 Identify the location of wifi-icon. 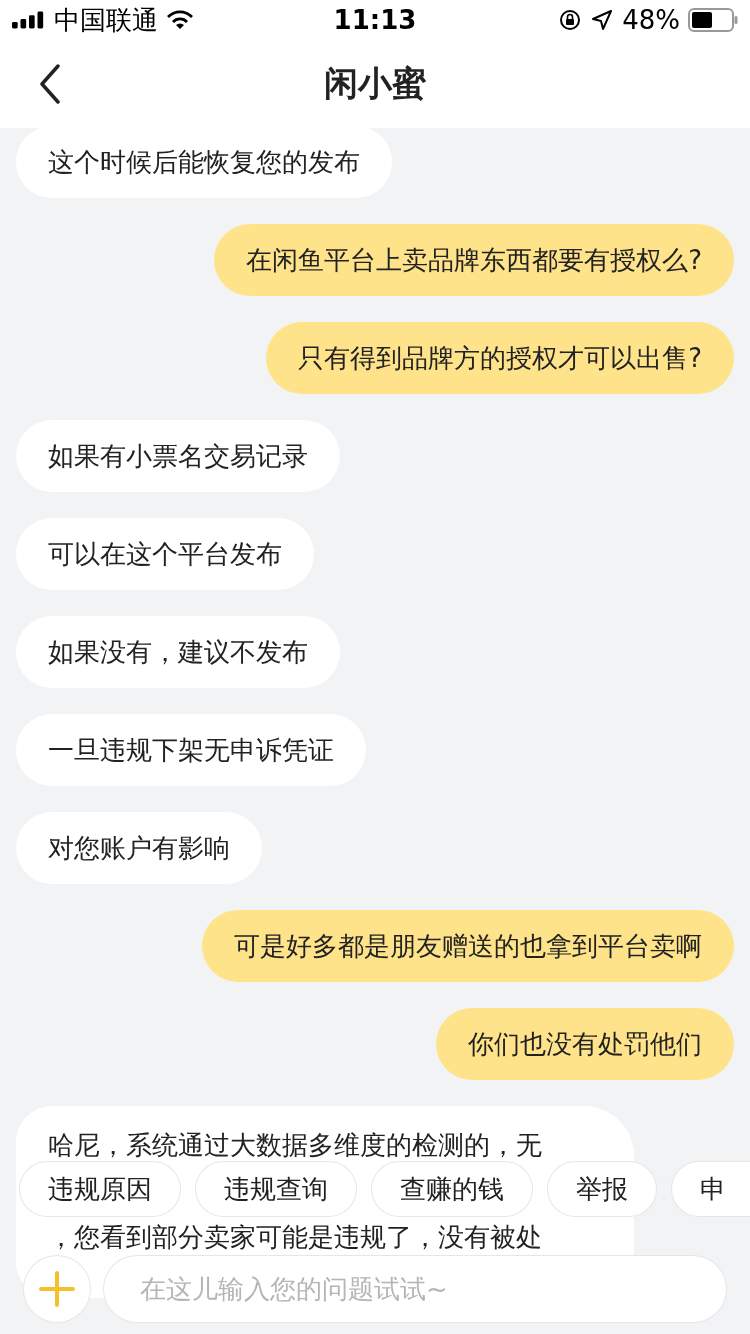
(180, 20).